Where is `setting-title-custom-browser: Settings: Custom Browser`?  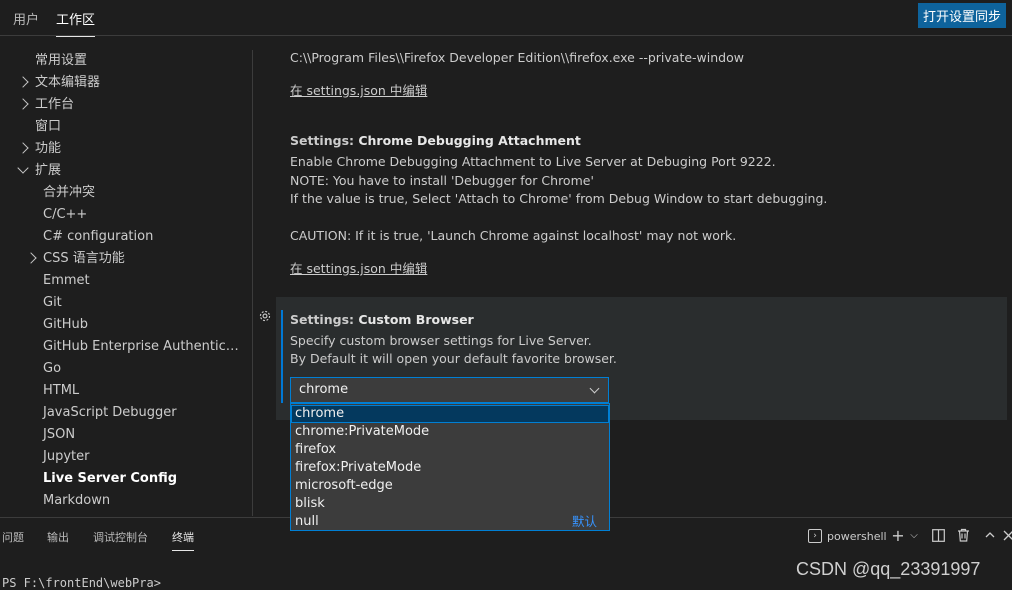 setting-title-custom-browser: Settings: Custom Browser is located at coordinates (382, 319).